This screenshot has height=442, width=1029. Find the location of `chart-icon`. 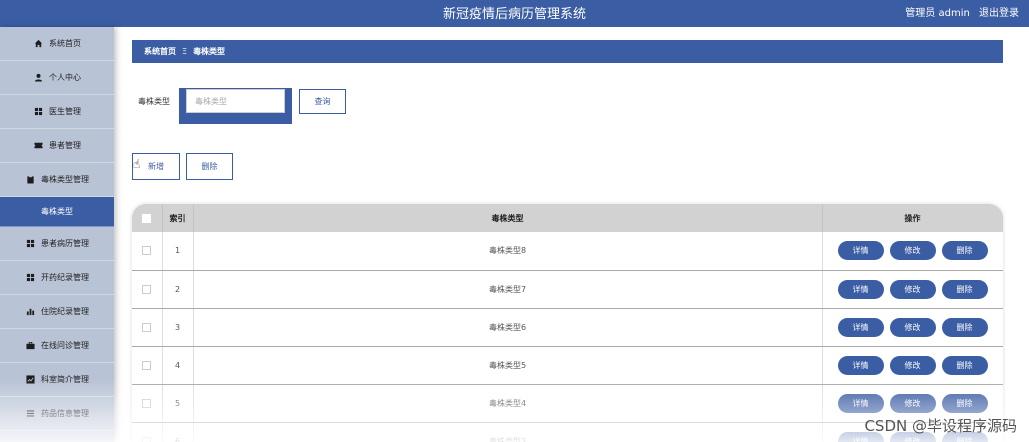

chart-icon is located at coordinates (30, 380).